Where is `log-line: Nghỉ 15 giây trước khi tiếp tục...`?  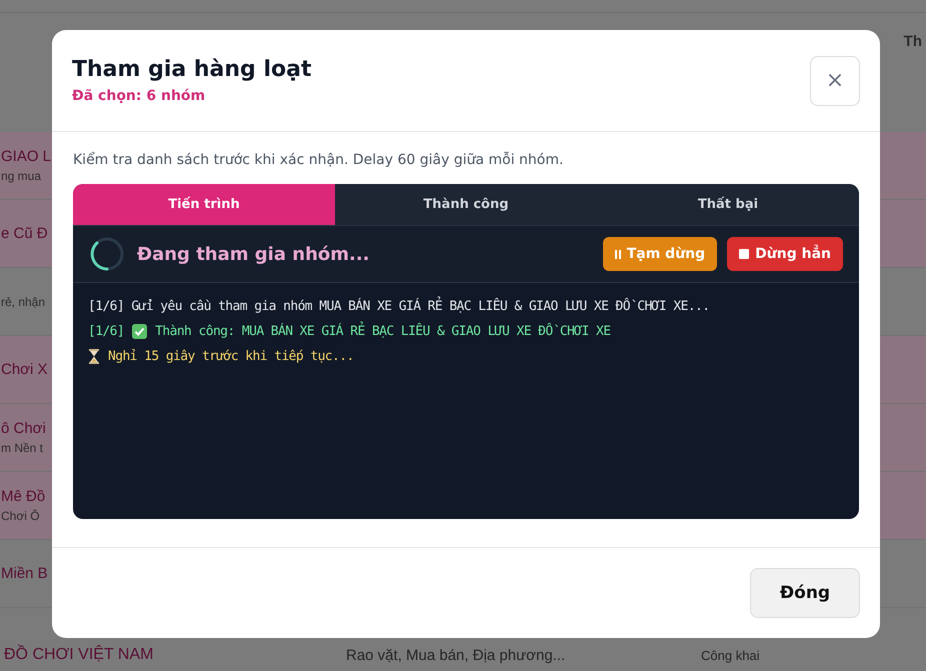
log-line: Nghỉ 15 giây trước khi tiếp tục... is located at coordinates (231, 356).